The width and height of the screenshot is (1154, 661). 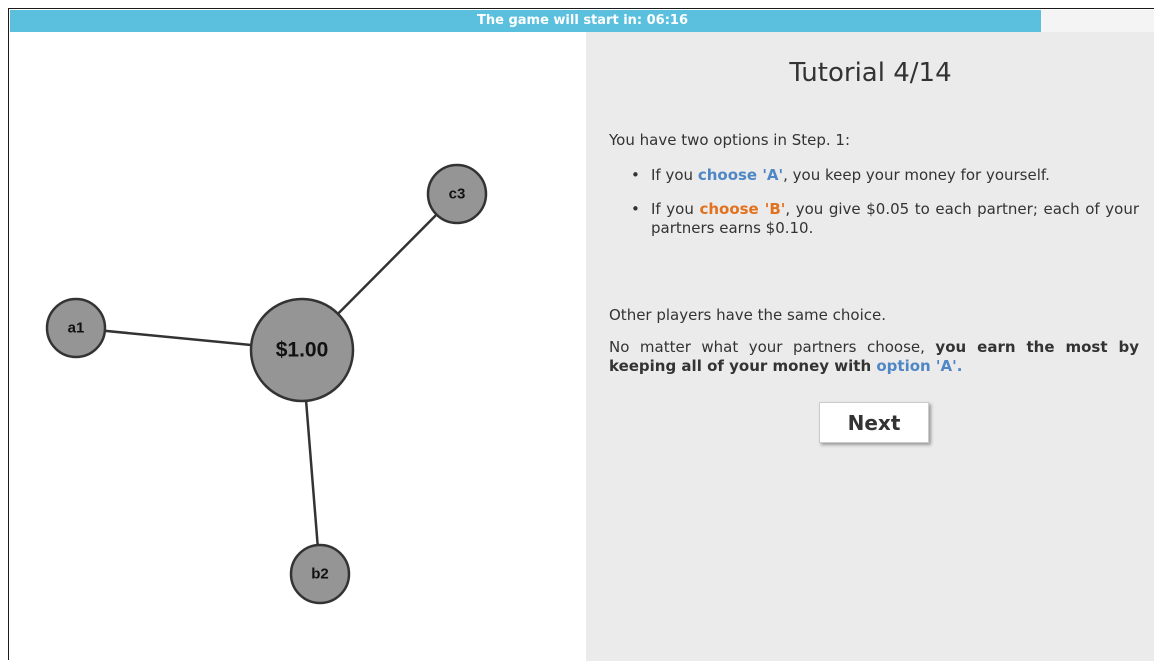 I want to click on node-c3-label: c3, so click(x=457, y=194).